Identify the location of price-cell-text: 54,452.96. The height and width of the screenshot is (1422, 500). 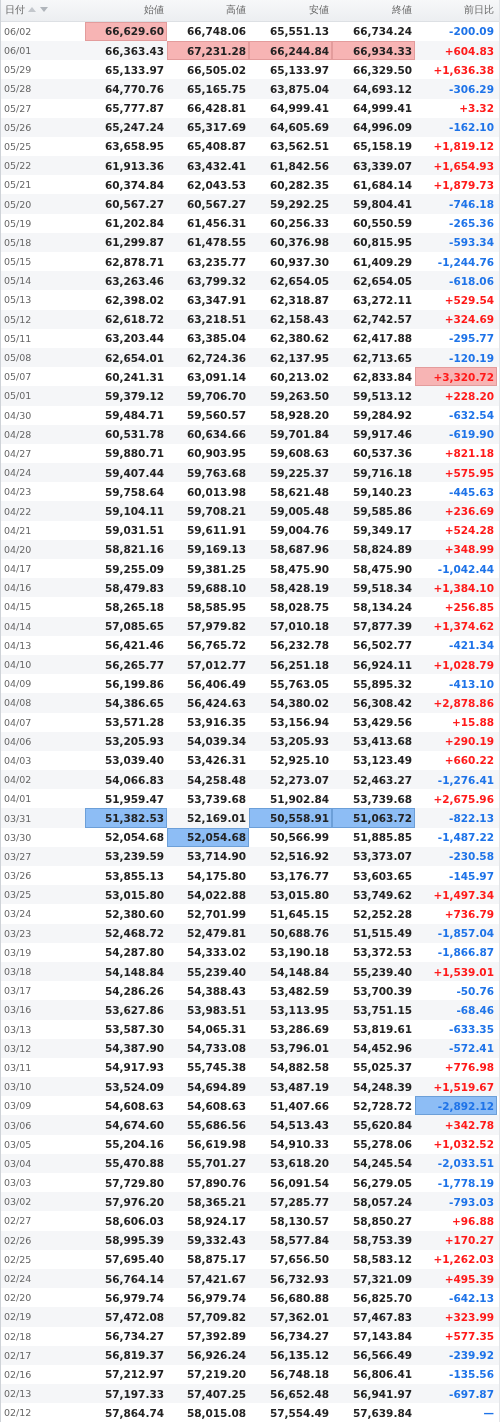
(382, 1049).